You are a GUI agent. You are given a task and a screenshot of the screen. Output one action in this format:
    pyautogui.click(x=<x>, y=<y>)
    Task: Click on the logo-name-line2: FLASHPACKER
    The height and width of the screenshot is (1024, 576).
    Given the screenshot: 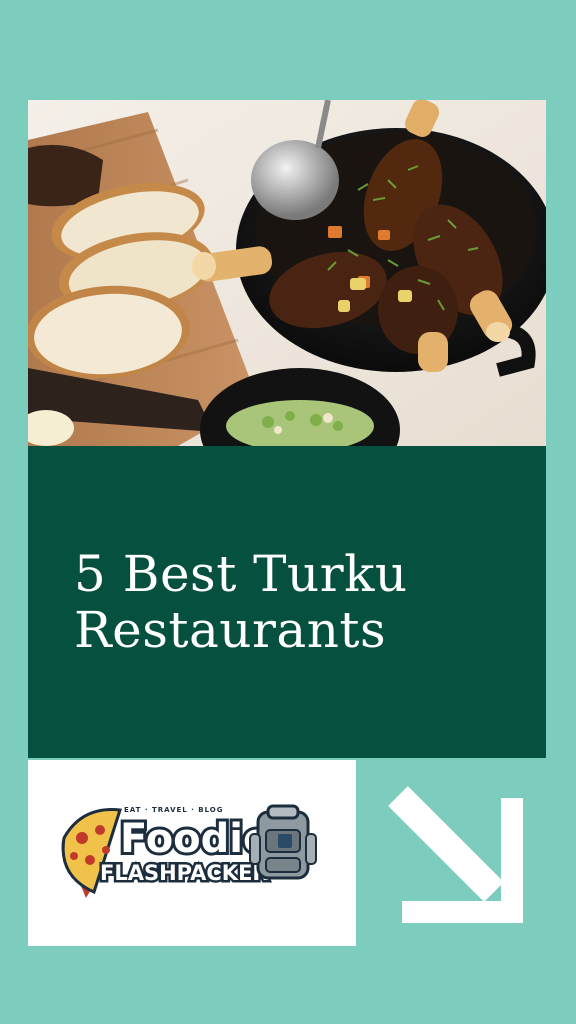 What is the action you would take?
    pyautogui.click(x=184, y=873)
    